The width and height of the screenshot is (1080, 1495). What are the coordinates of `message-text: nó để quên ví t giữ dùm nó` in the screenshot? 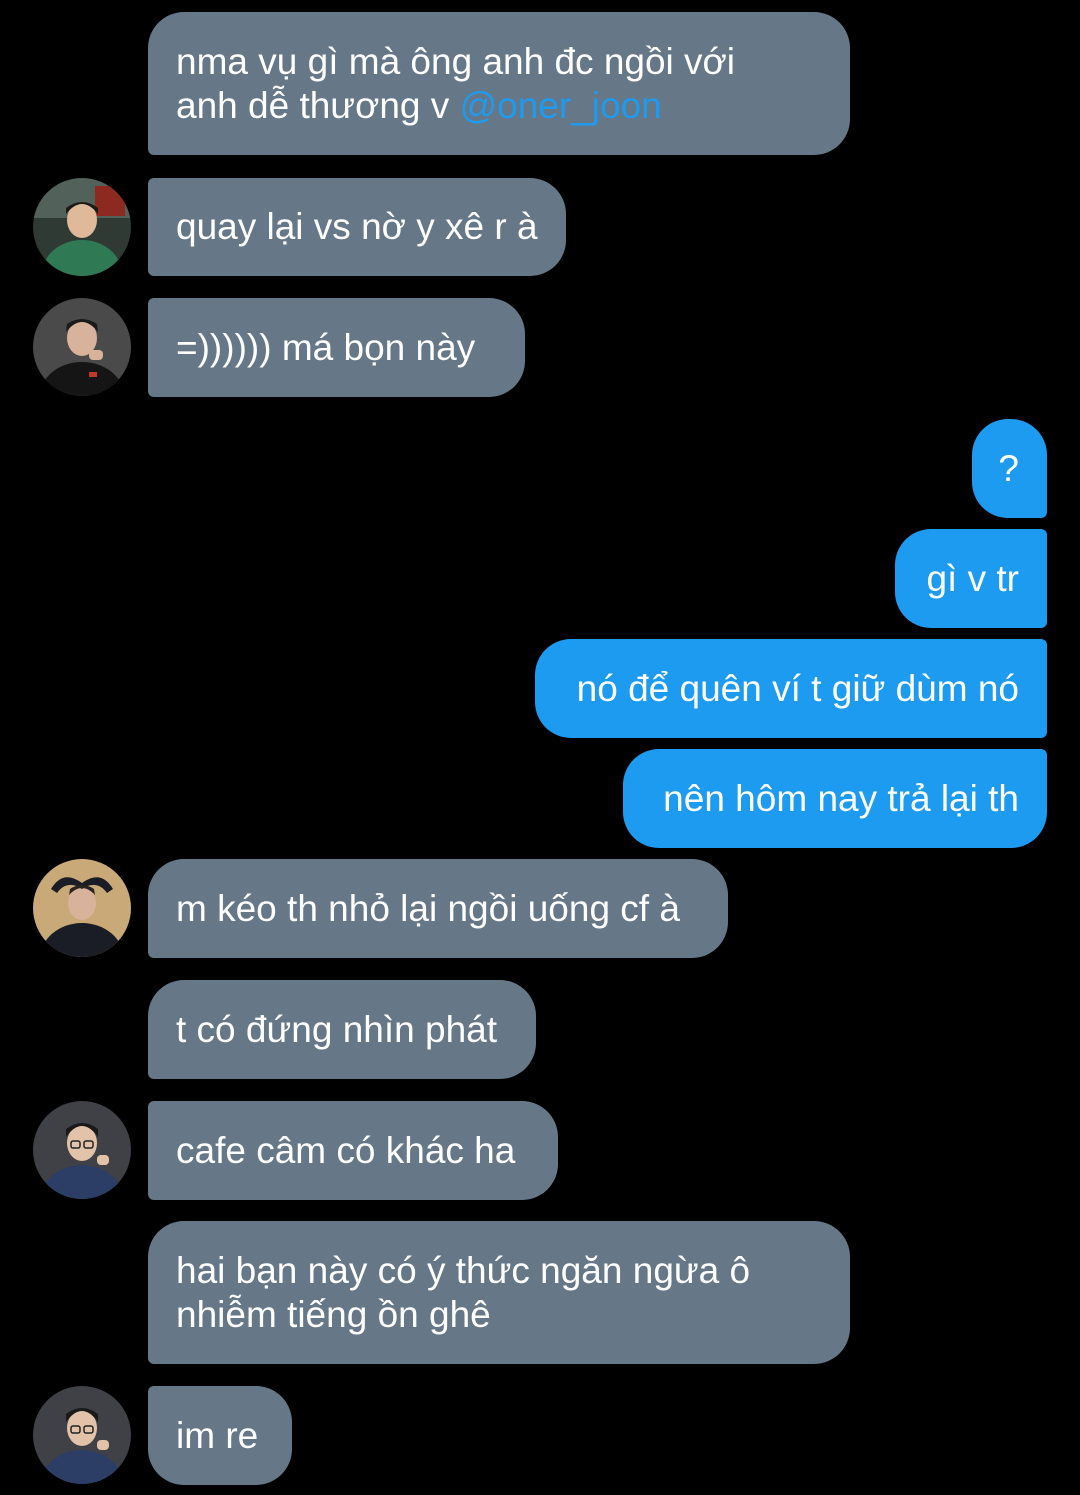 It's located at (797, 688).